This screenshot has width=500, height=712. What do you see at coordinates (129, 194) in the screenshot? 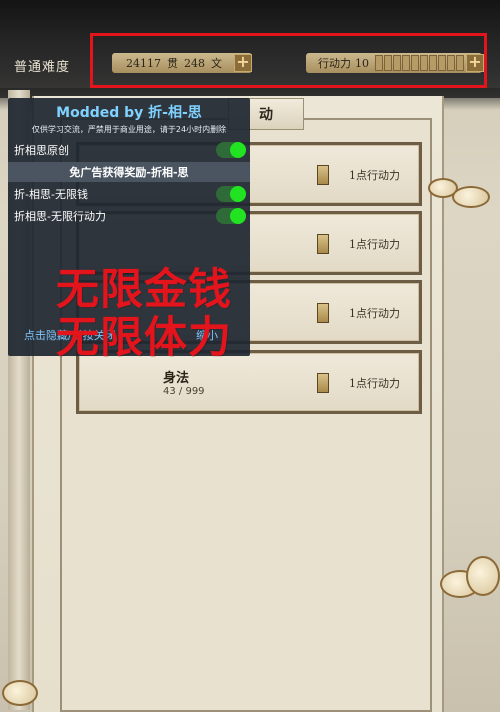
I see `mod-item-infinite-money: 折-相思-无限钱` at bounding box center [129, 194].